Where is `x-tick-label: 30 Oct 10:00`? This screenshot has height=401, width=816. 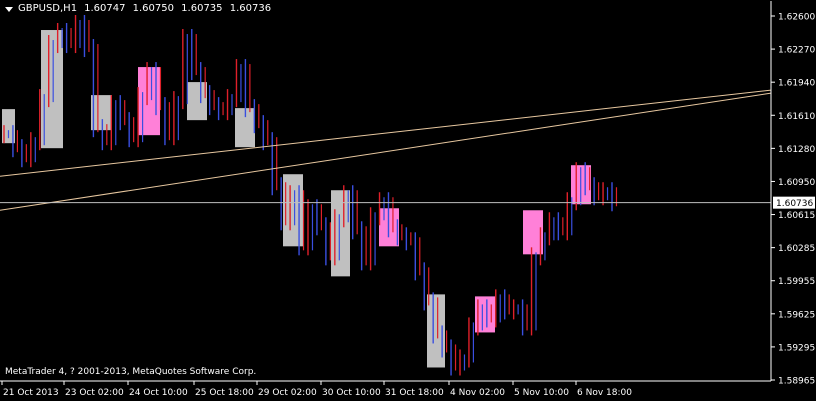
x-tick-label: 30 Oct 10:00 is located at coordinates (351, 393).